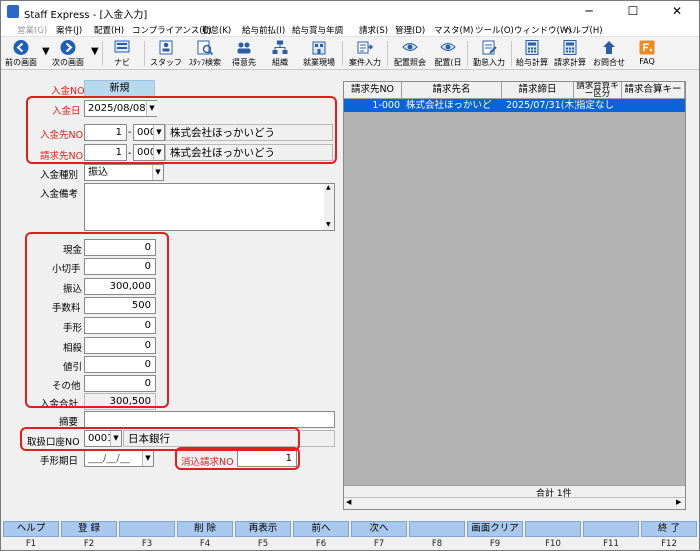 The image size is (700, 551). What do you see at coordinates (151, 108) in the screenshot?
I see `deposit-date-dropdown: ▼` at bounding box center [151, 108].